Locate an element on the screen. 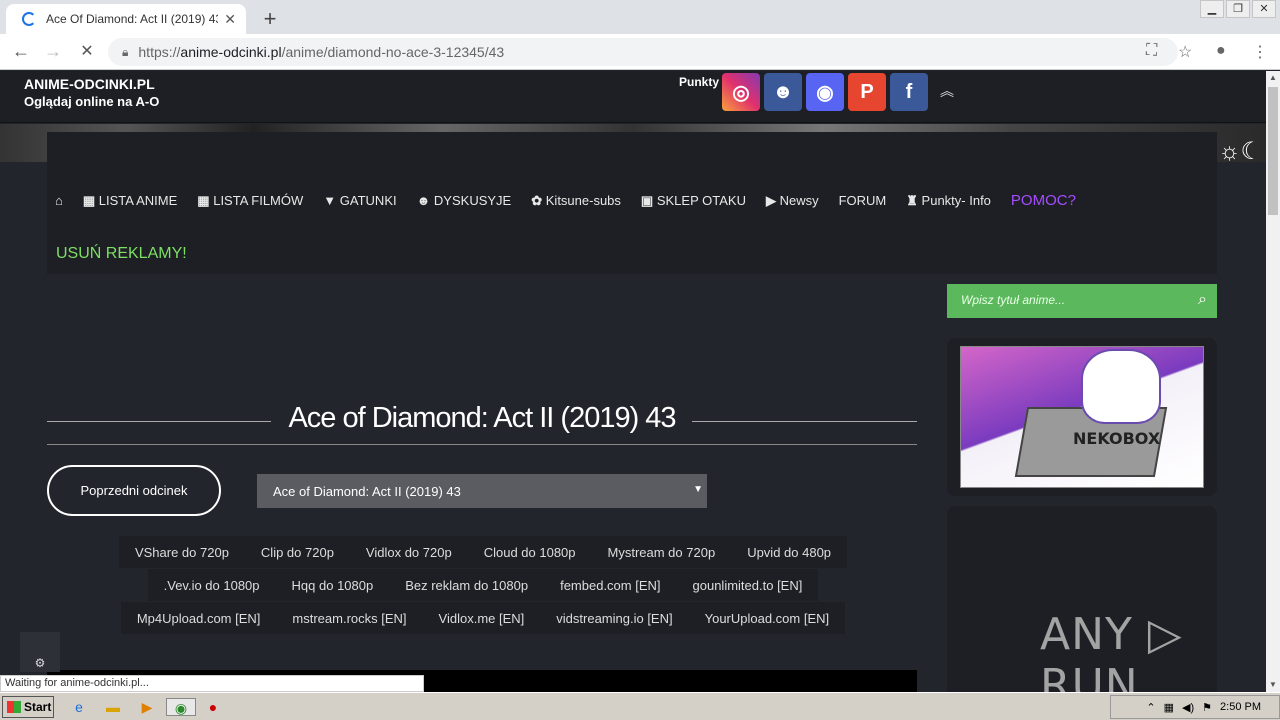 This screenshot has width=1280, height=720. start-label: Start is located at coordinates (38, 707).